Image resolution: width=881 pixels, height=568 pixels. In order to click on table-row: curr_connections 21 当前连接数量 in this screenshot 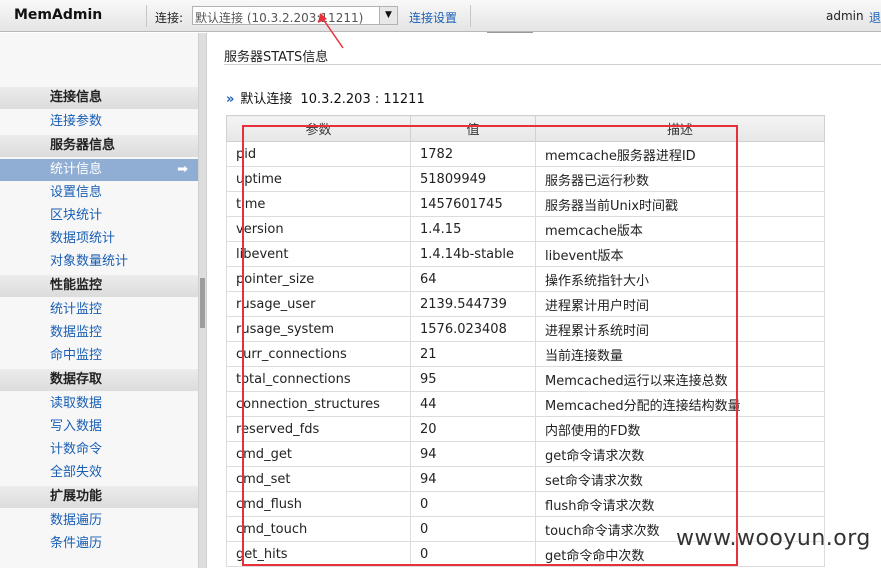, I will do `click(525, 354)`.